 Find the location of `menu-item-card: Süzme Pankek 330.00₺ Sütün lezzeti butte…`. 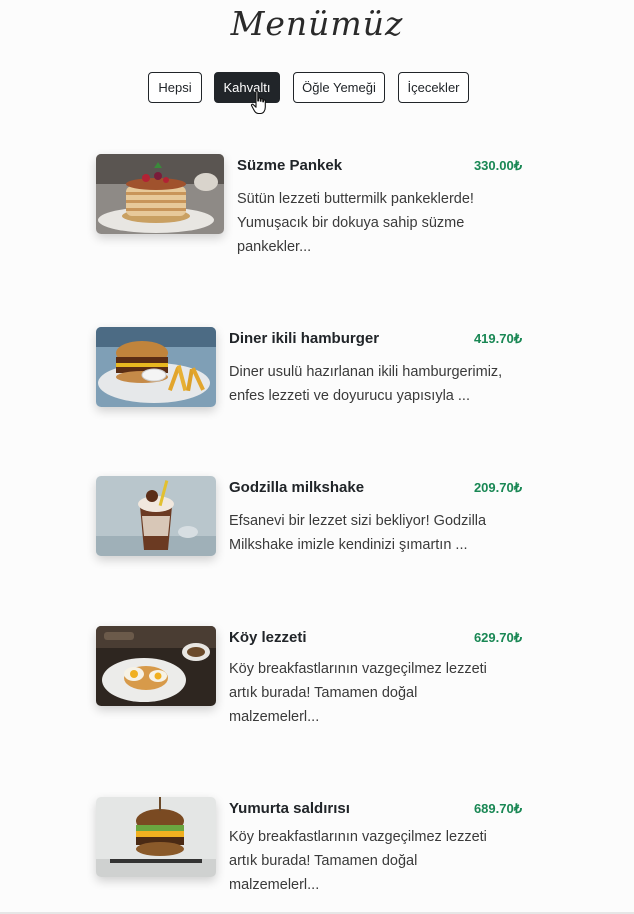

menu-item-card: Süzme Pankek 330.00₺ Sütün lezzeti butte… is located at coordinates (317, 209).